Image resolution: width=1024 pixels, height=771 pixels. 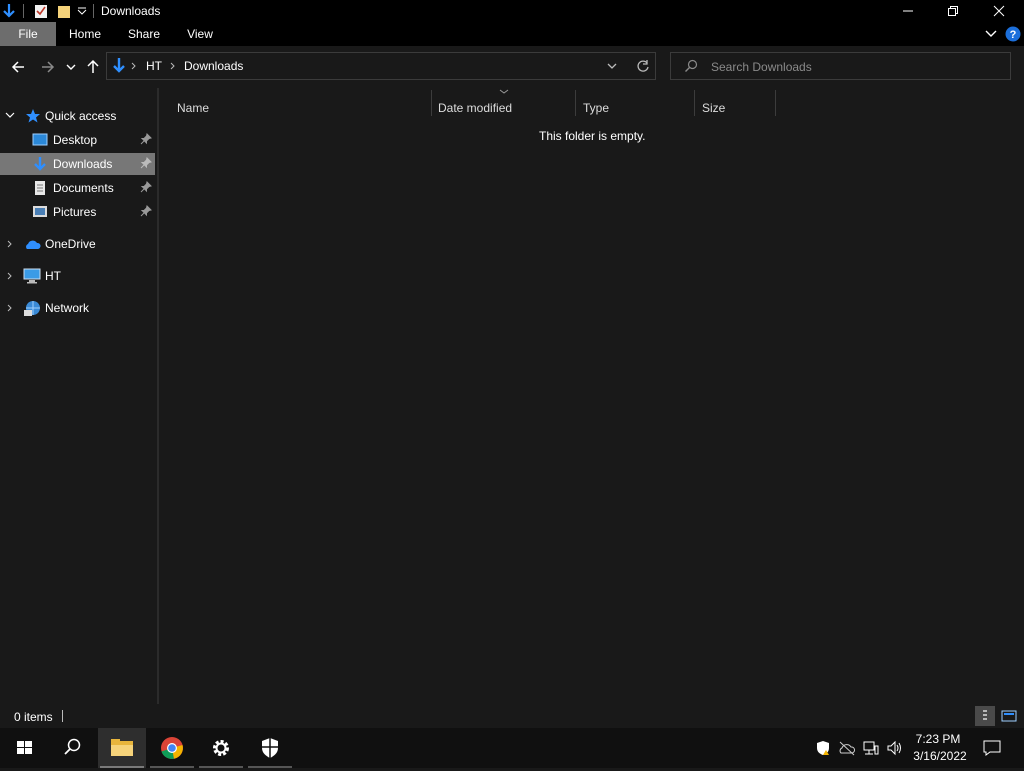 I want to click on column-header-size: Size, so click(x=713, y=112).